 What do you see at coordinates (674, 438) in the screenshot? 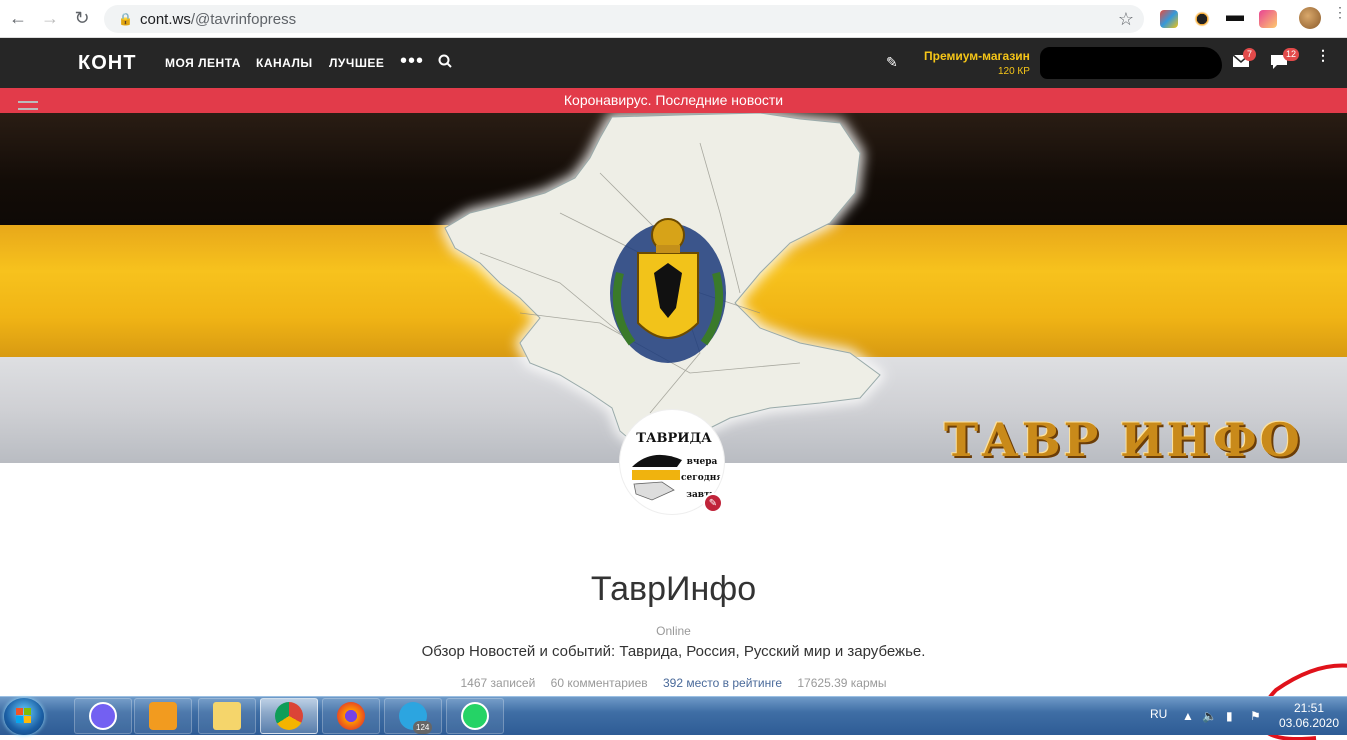
I see `avatar-line-1: ТАВРИДА` at bounding box center [674, 438].